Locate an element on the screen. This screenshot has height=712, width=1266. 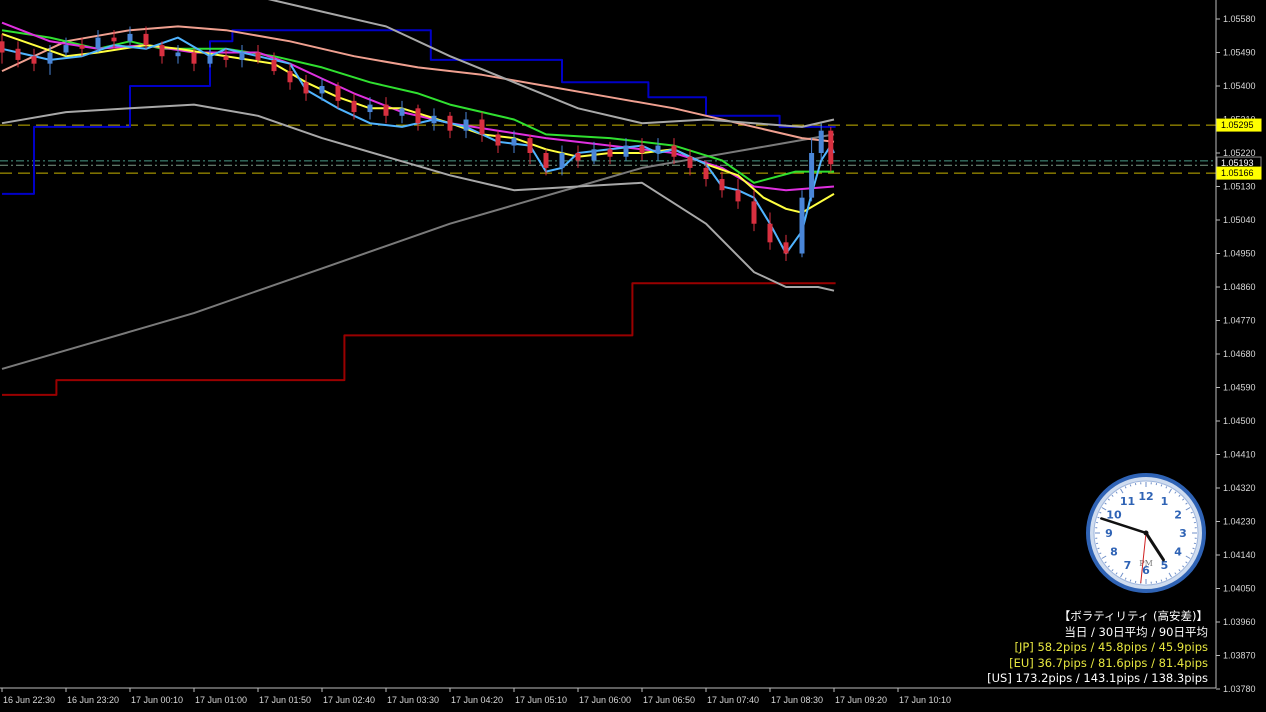
volatility-row-us: [US] 173.2pips / 143.1pips / 138.3pips is located at coordinates (1097, 678).